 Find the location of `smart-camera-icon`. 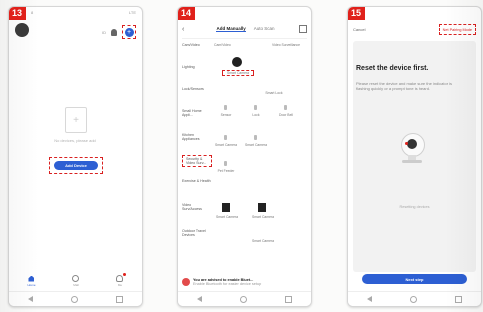

smart-camera-icon is located at coordinates (237, 62).